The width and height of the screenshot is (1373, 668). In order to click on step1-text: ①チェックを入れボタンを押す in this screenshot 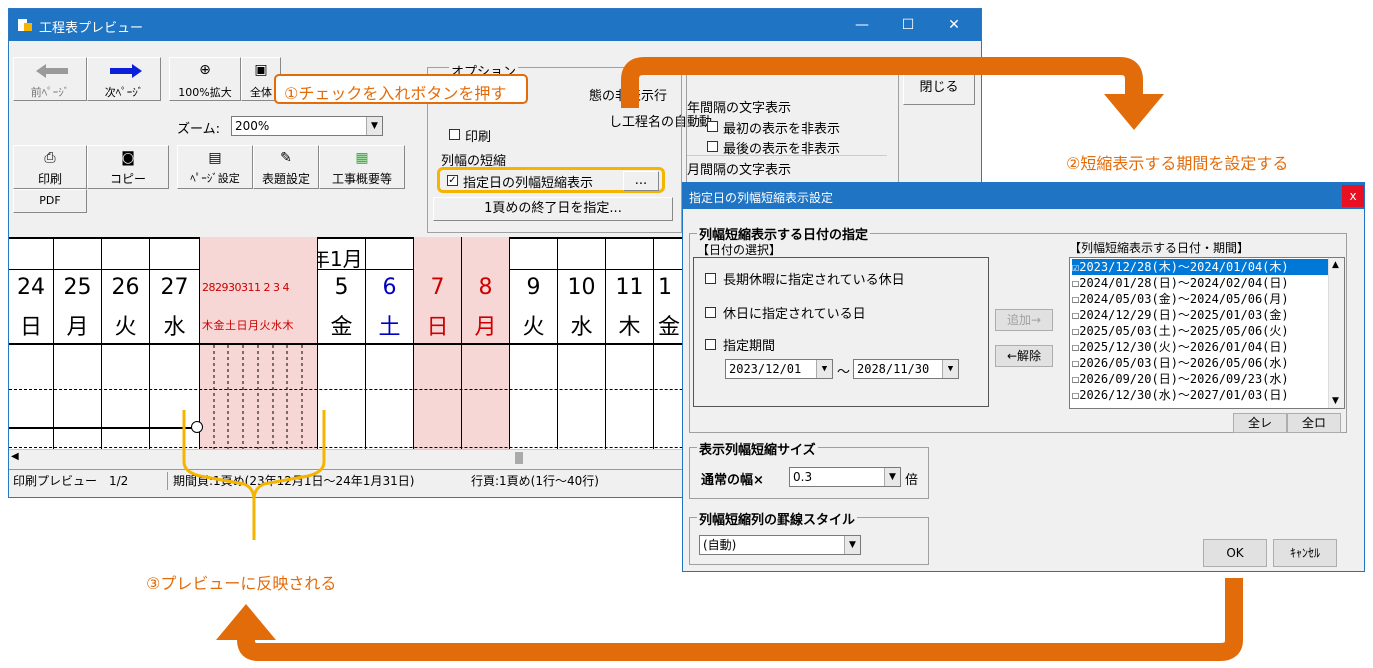, I will do `click(395, 93)`.